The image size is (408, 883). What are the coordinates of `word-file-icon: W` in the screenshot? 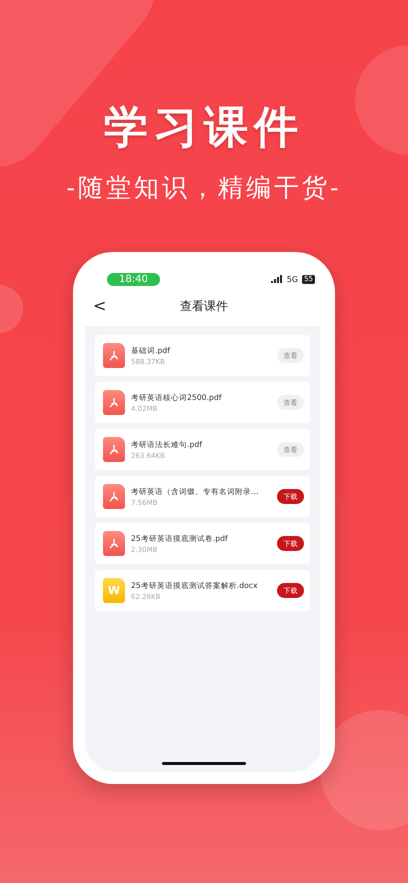 It's located at (114, 590).